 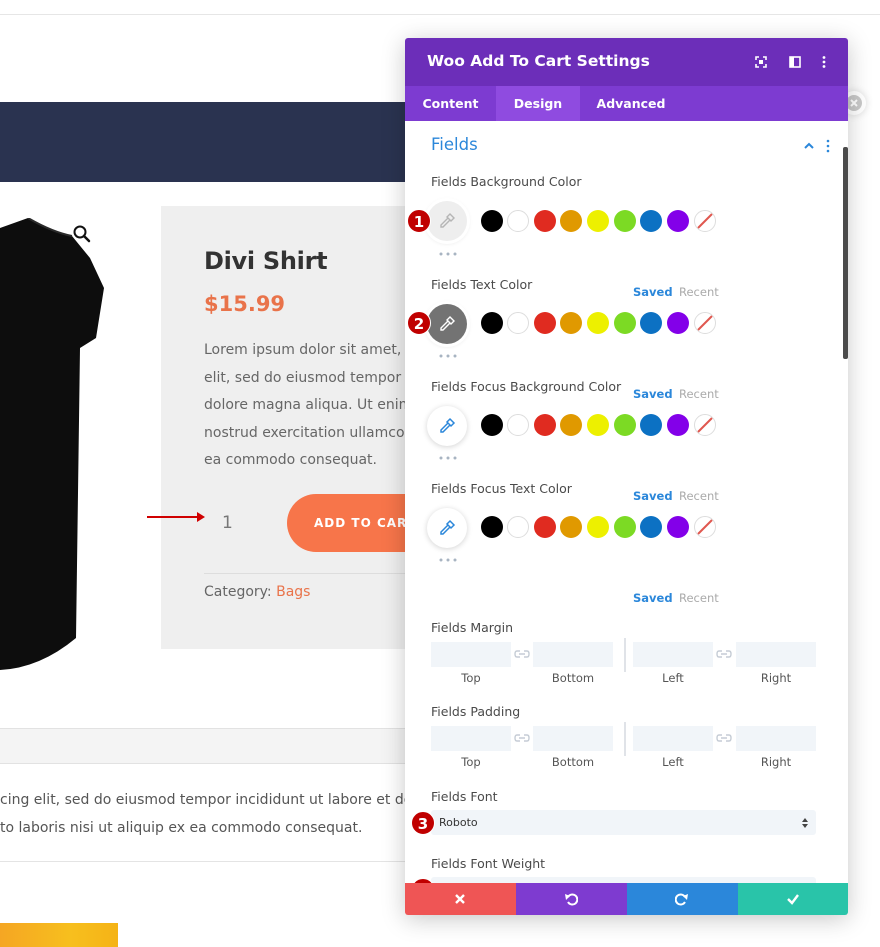 I want to click on section-more-icon, so click(x=828, y=146).